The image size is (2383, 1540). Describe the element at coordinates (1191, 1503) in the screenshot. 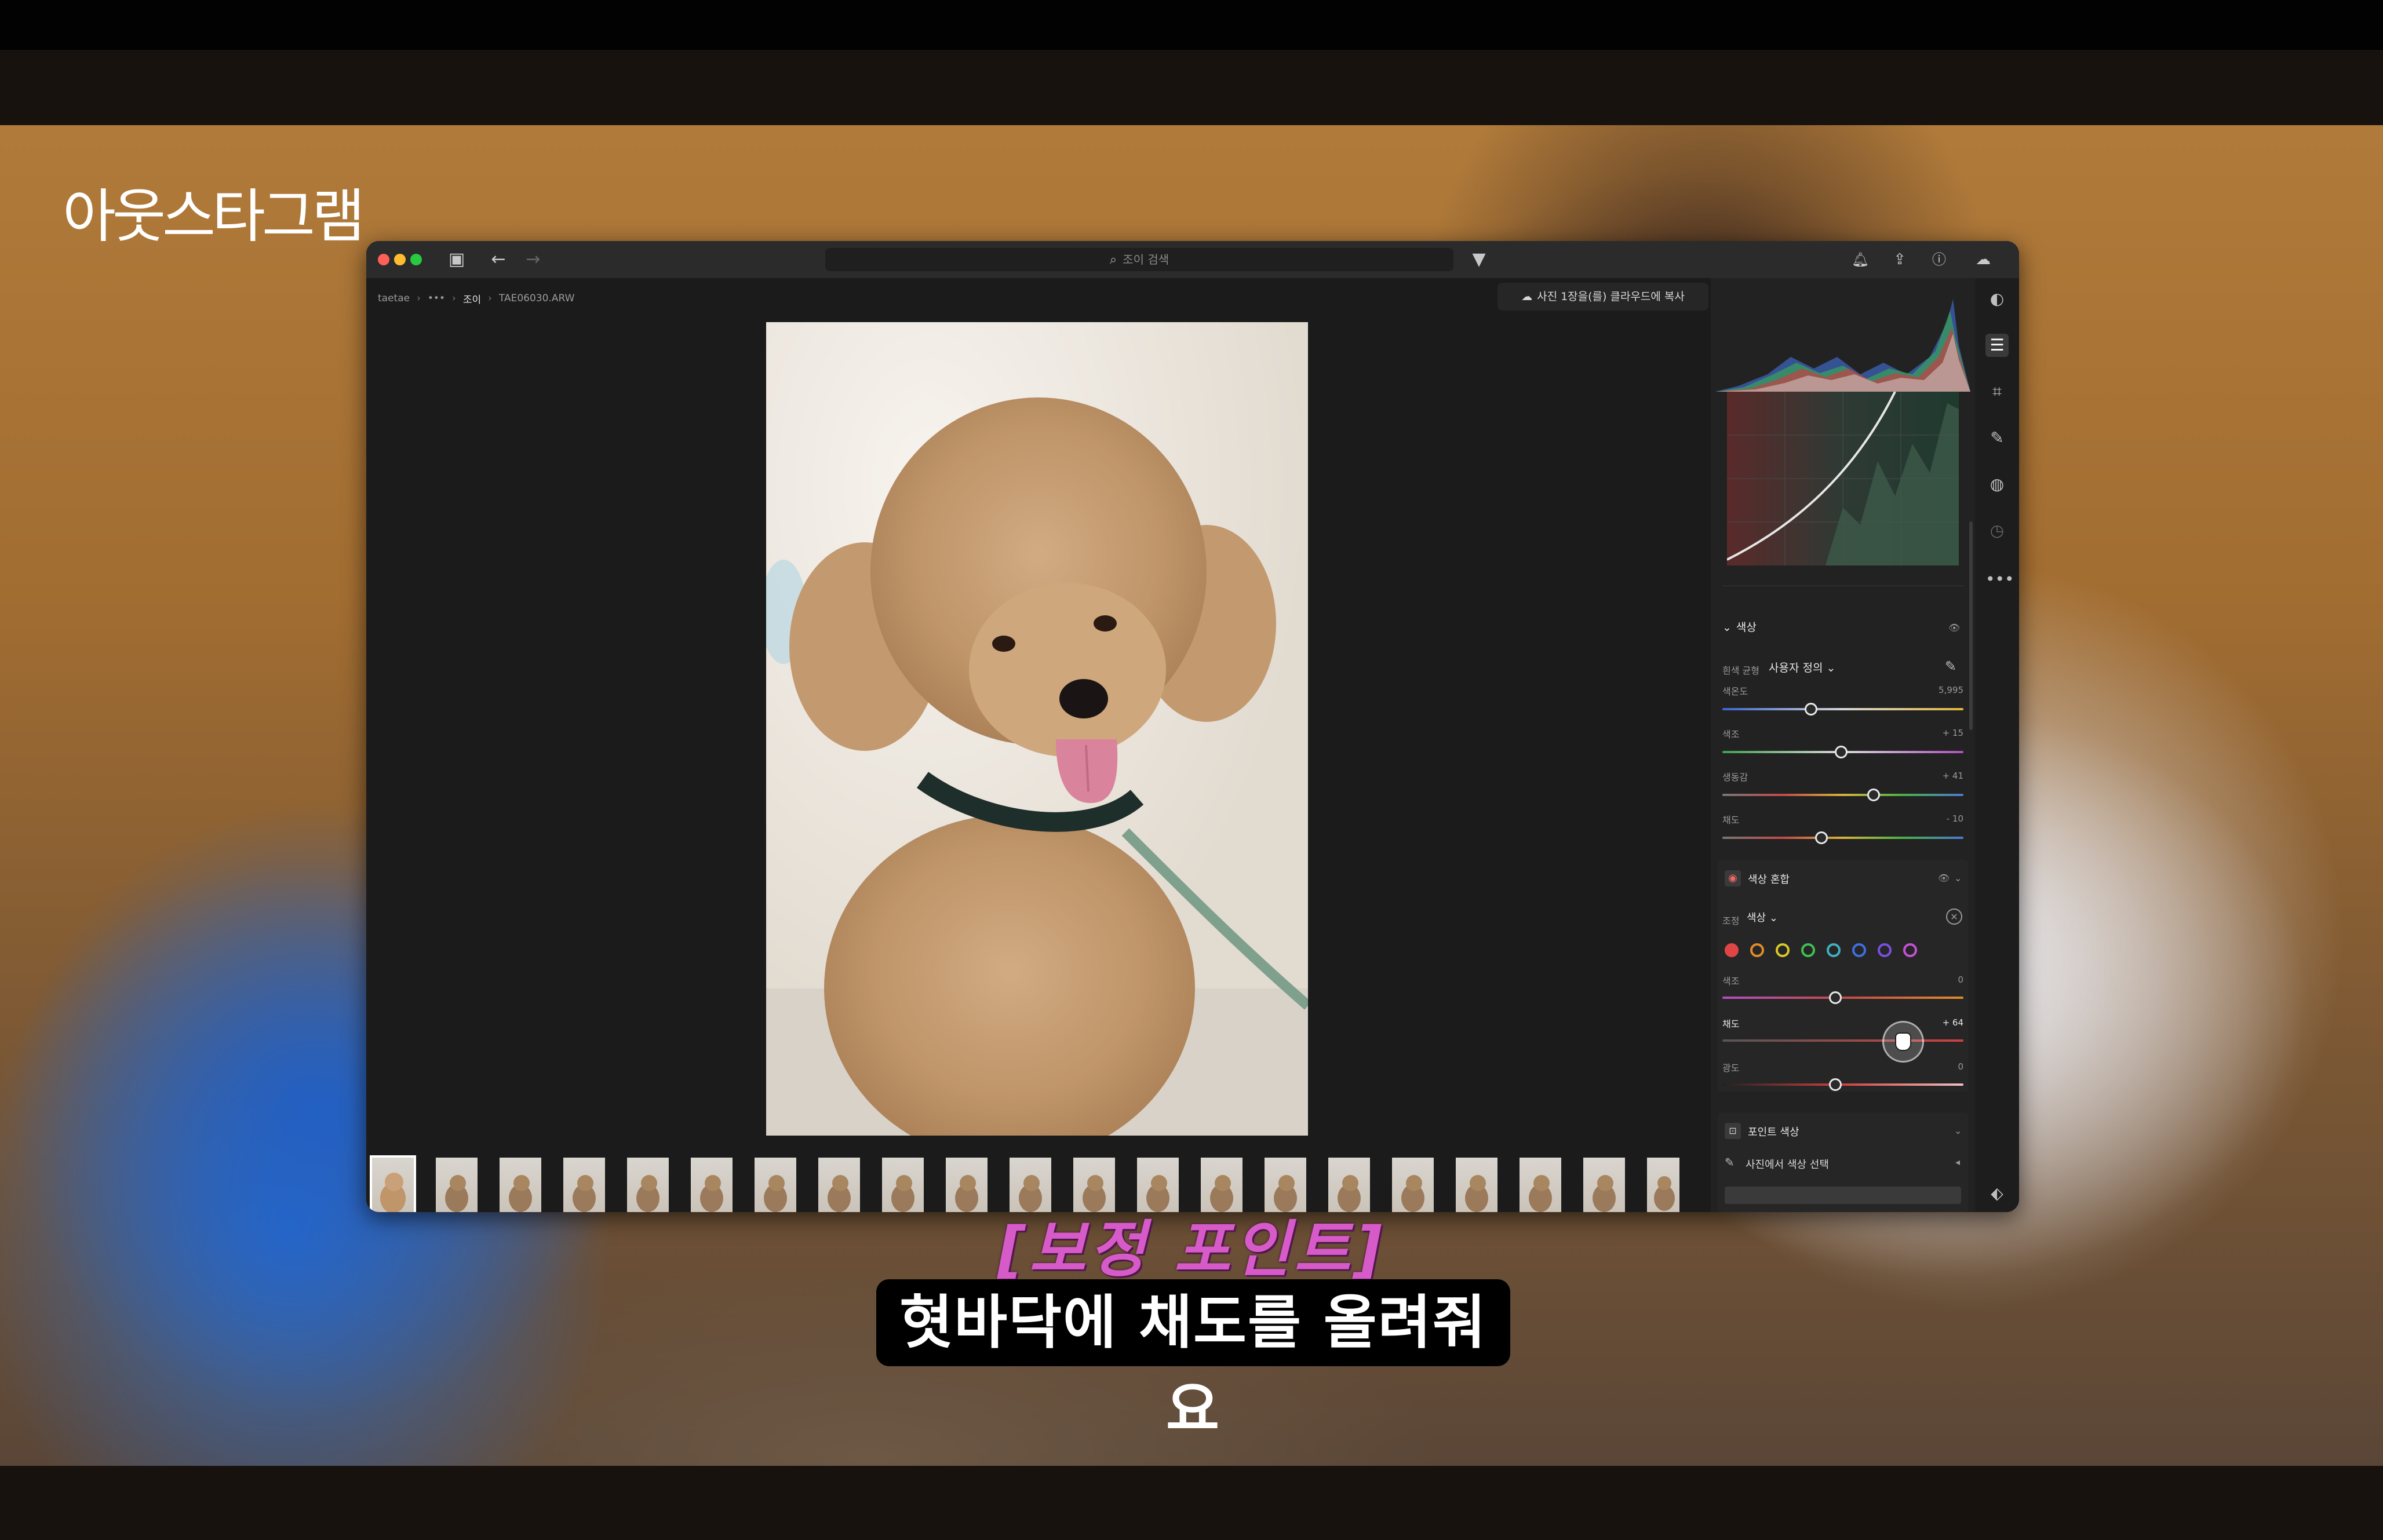

I see `letterbox-bottom` at that location.